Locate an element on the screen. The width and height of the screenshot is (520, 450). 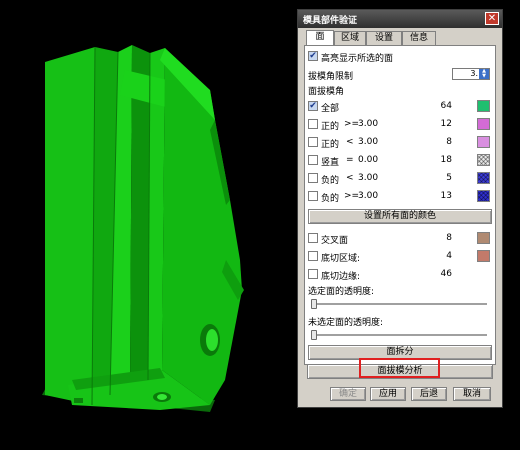
row-label: 交叉面 is located at coordinates (335, 241).